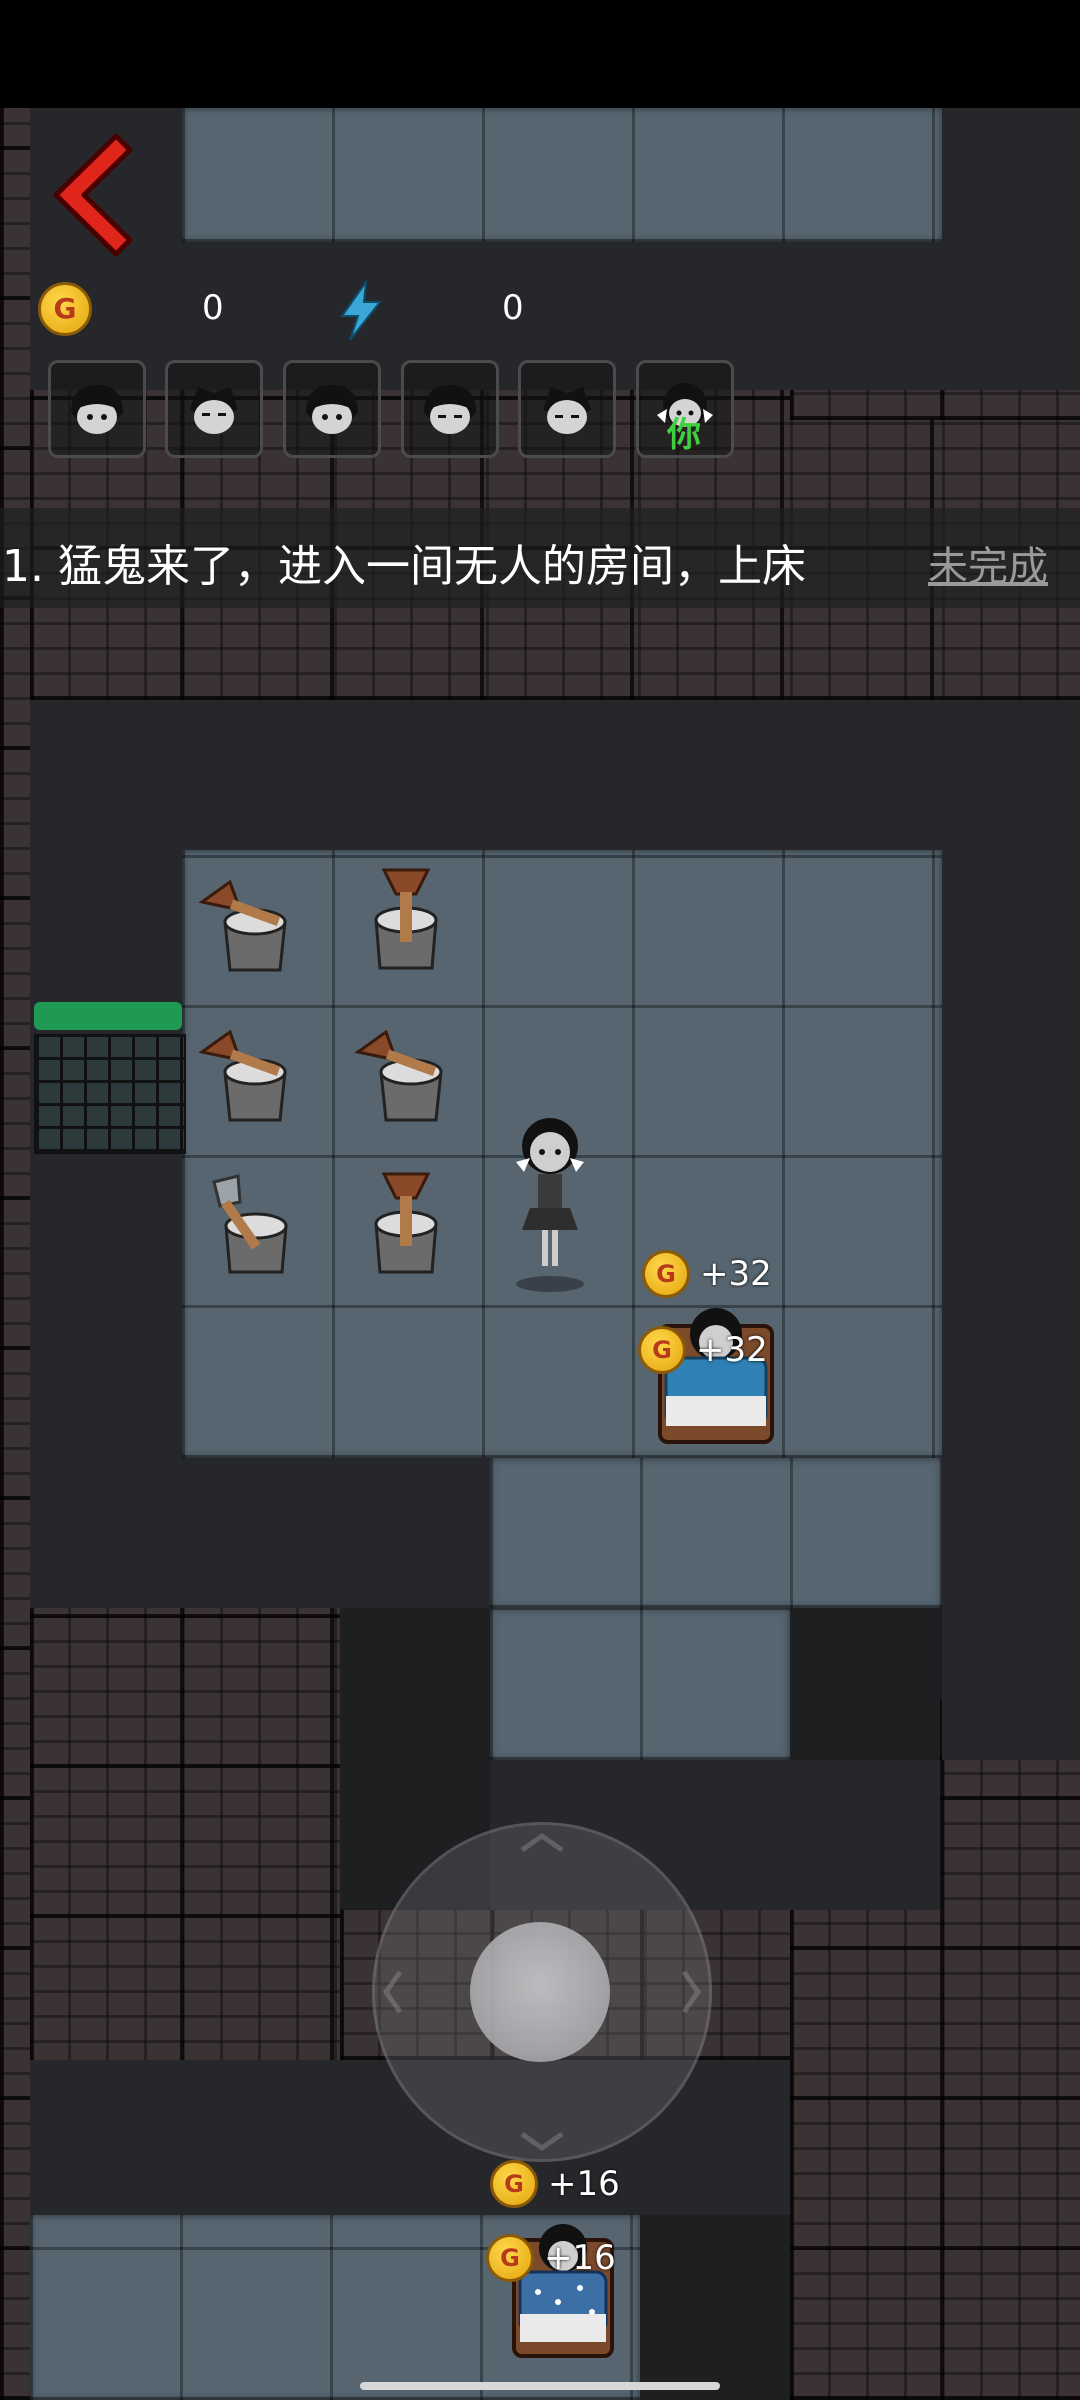 The image size is (1080, 2400). Describe the element at coordinates (685, 409) in the screenshot. I see `player-slot-6: 你` at that location.